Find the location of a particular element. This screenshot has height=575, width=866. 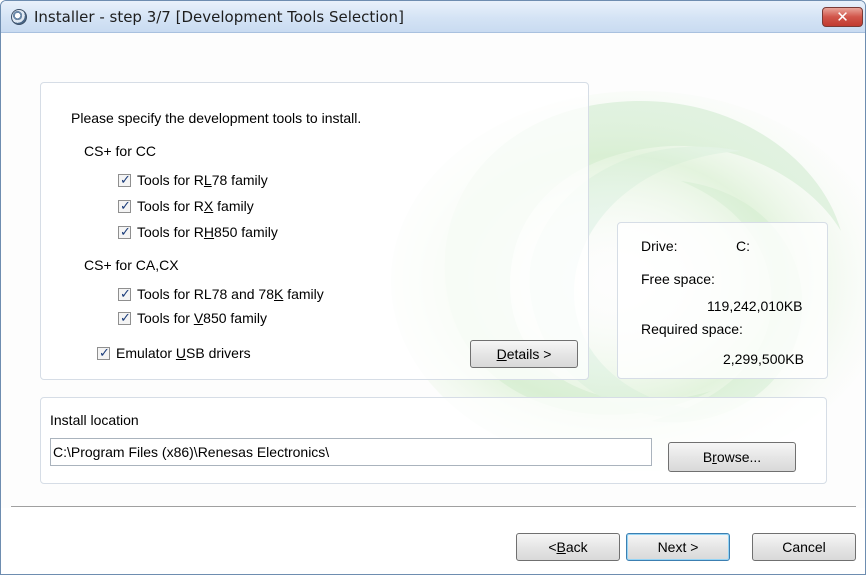

checkbox-rl78: ✓ is located at coordinates (124, 179).